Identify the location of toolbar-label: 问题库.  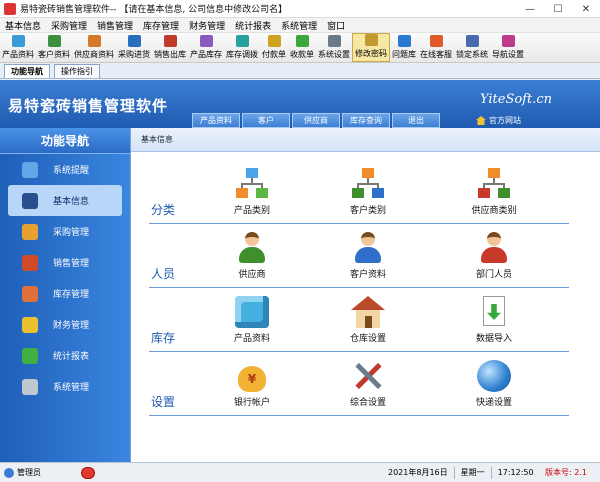
(404, 54).